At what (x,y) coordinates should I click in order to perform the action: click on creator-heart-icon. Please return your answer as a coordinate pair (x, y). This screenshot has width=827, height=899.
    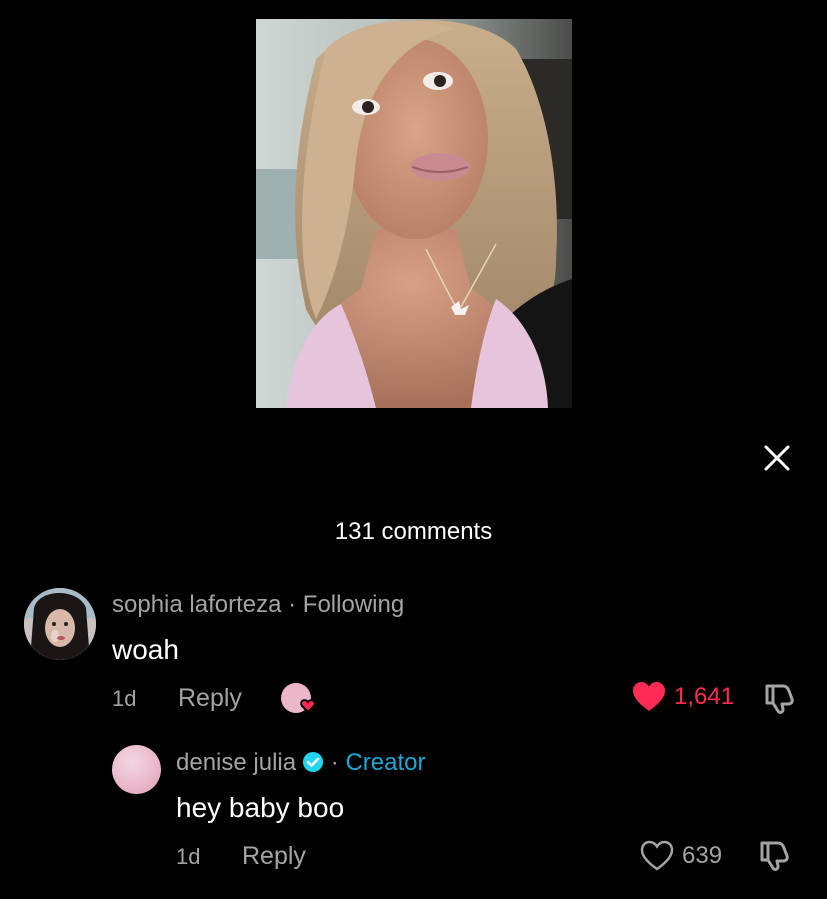
    Looking at the image, I should click on (298, 698).